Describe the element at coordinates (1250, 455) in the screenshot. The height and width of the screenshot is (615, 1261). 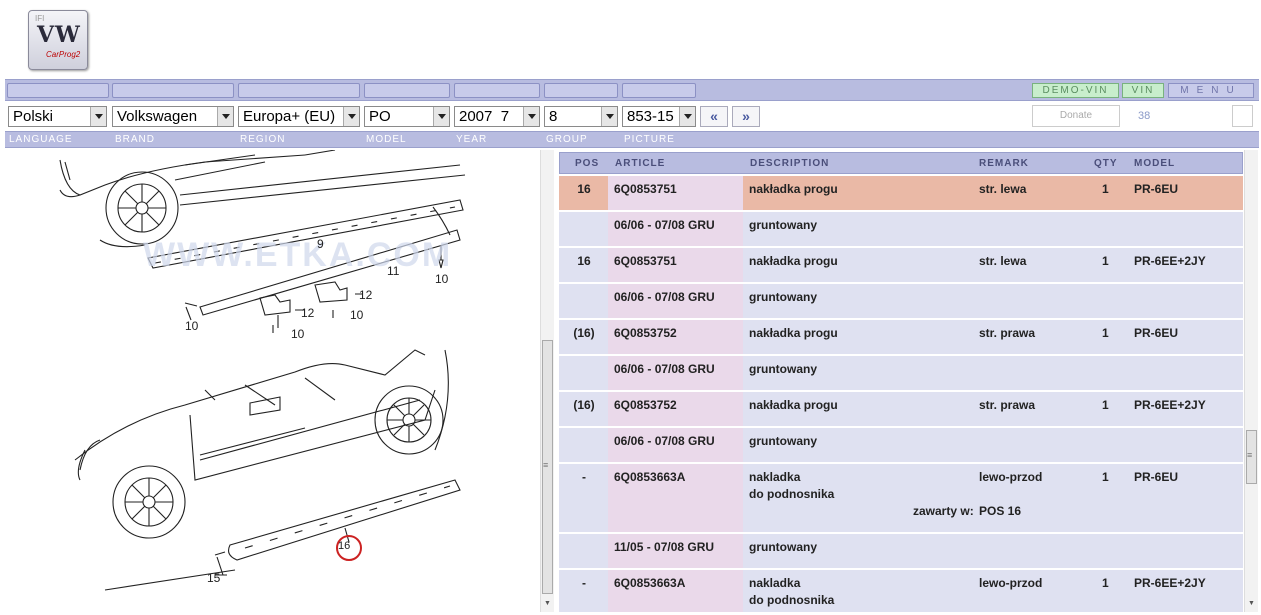
I see `grip-icon: ≡` at that location.